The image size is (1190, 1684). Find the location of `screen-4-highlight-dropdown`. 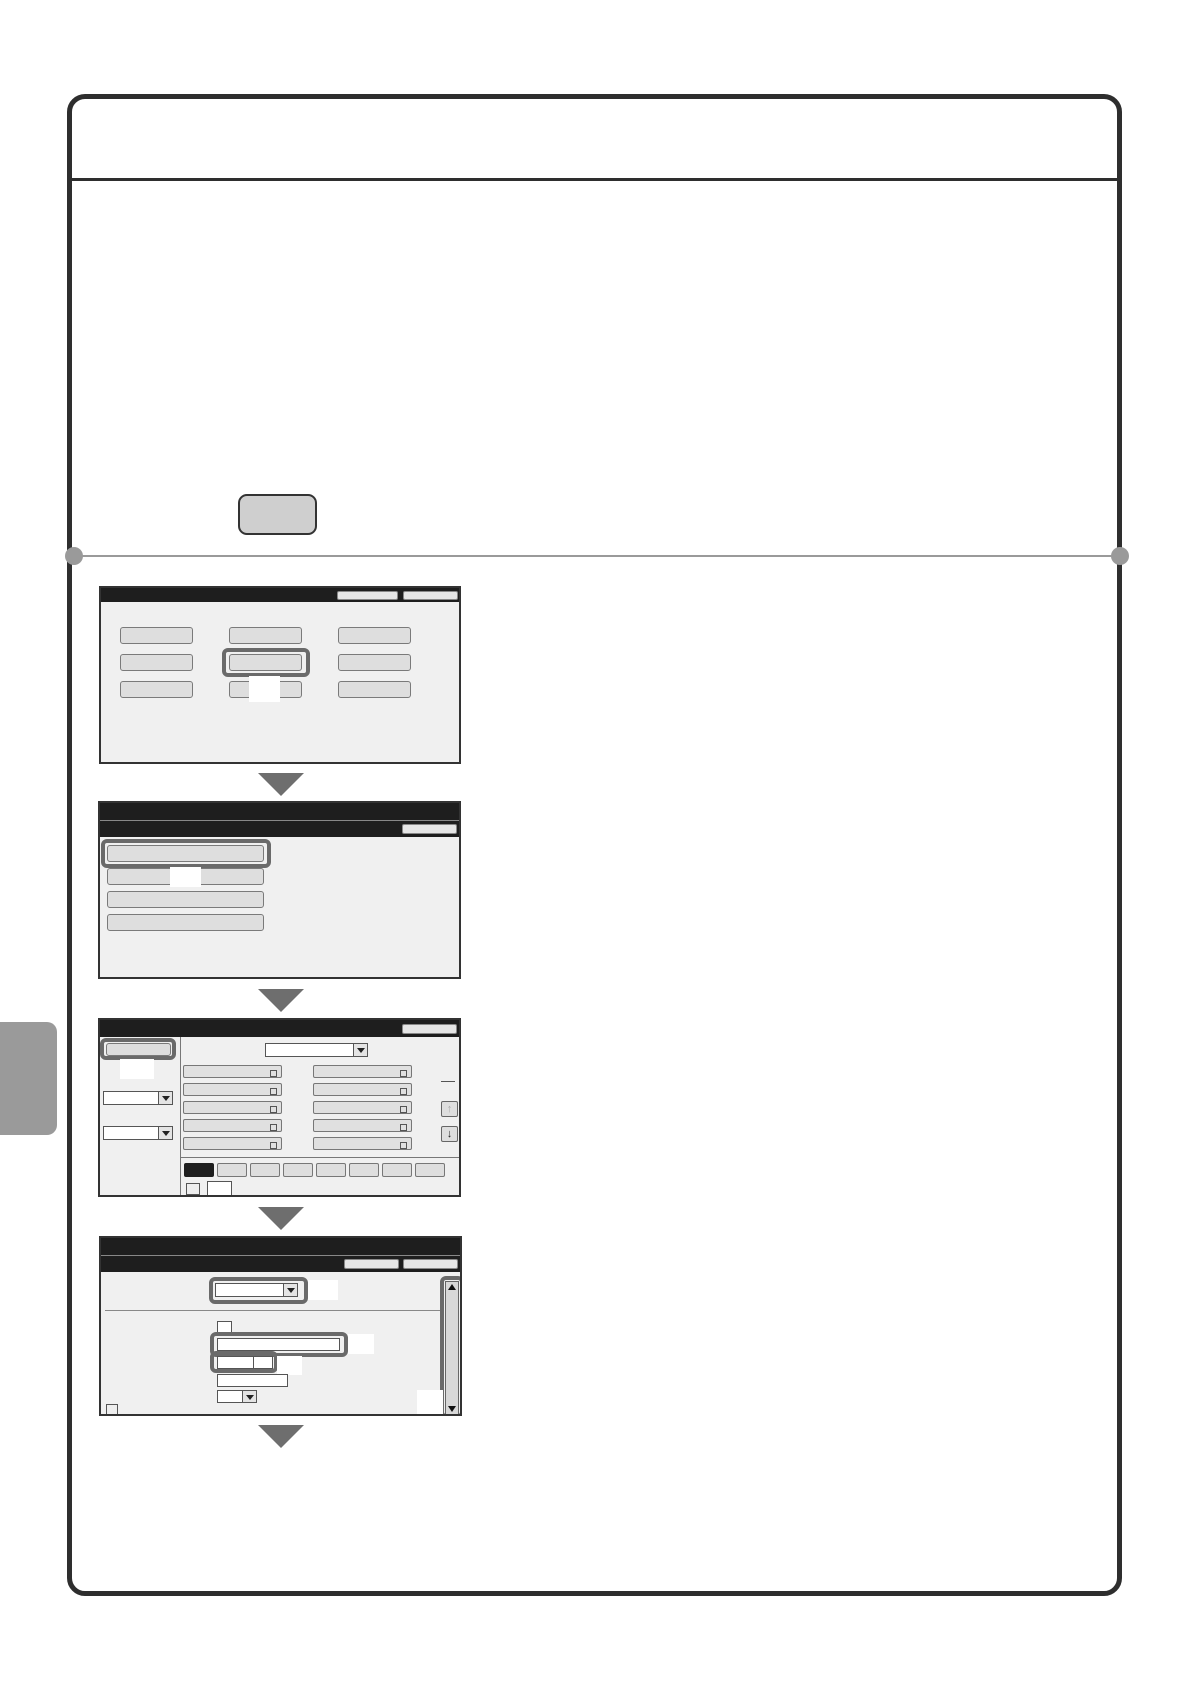

screen-4-highlight-dropdown is located at coordinates (258, 1290).